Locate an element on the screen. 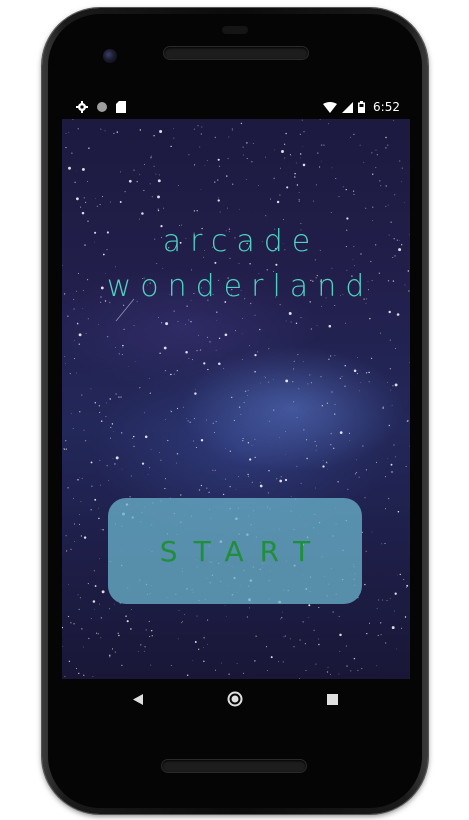  wifi-icon is located at coordinates (330, 107).